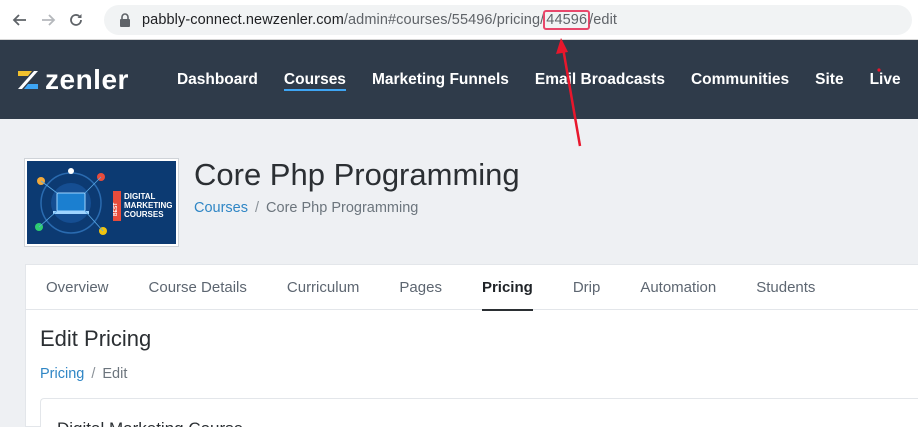 Image resolution: width=918 pixels, height=427 pixels. Describe the element at coordinates (567, 20) in the screenshot. I see `url-highlighted-id: 44596` at that location.